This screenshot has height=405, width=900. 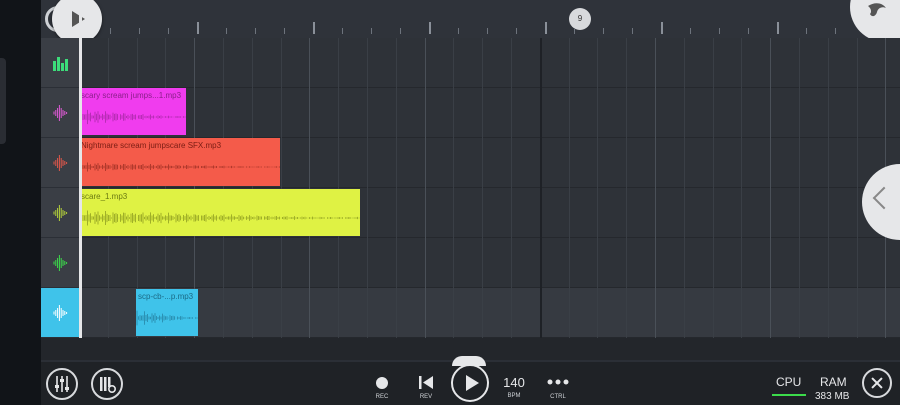 What do you see at coordinates (382, 383) in the screenshot?
I see `record-icon` at bounding box center [382, 383].